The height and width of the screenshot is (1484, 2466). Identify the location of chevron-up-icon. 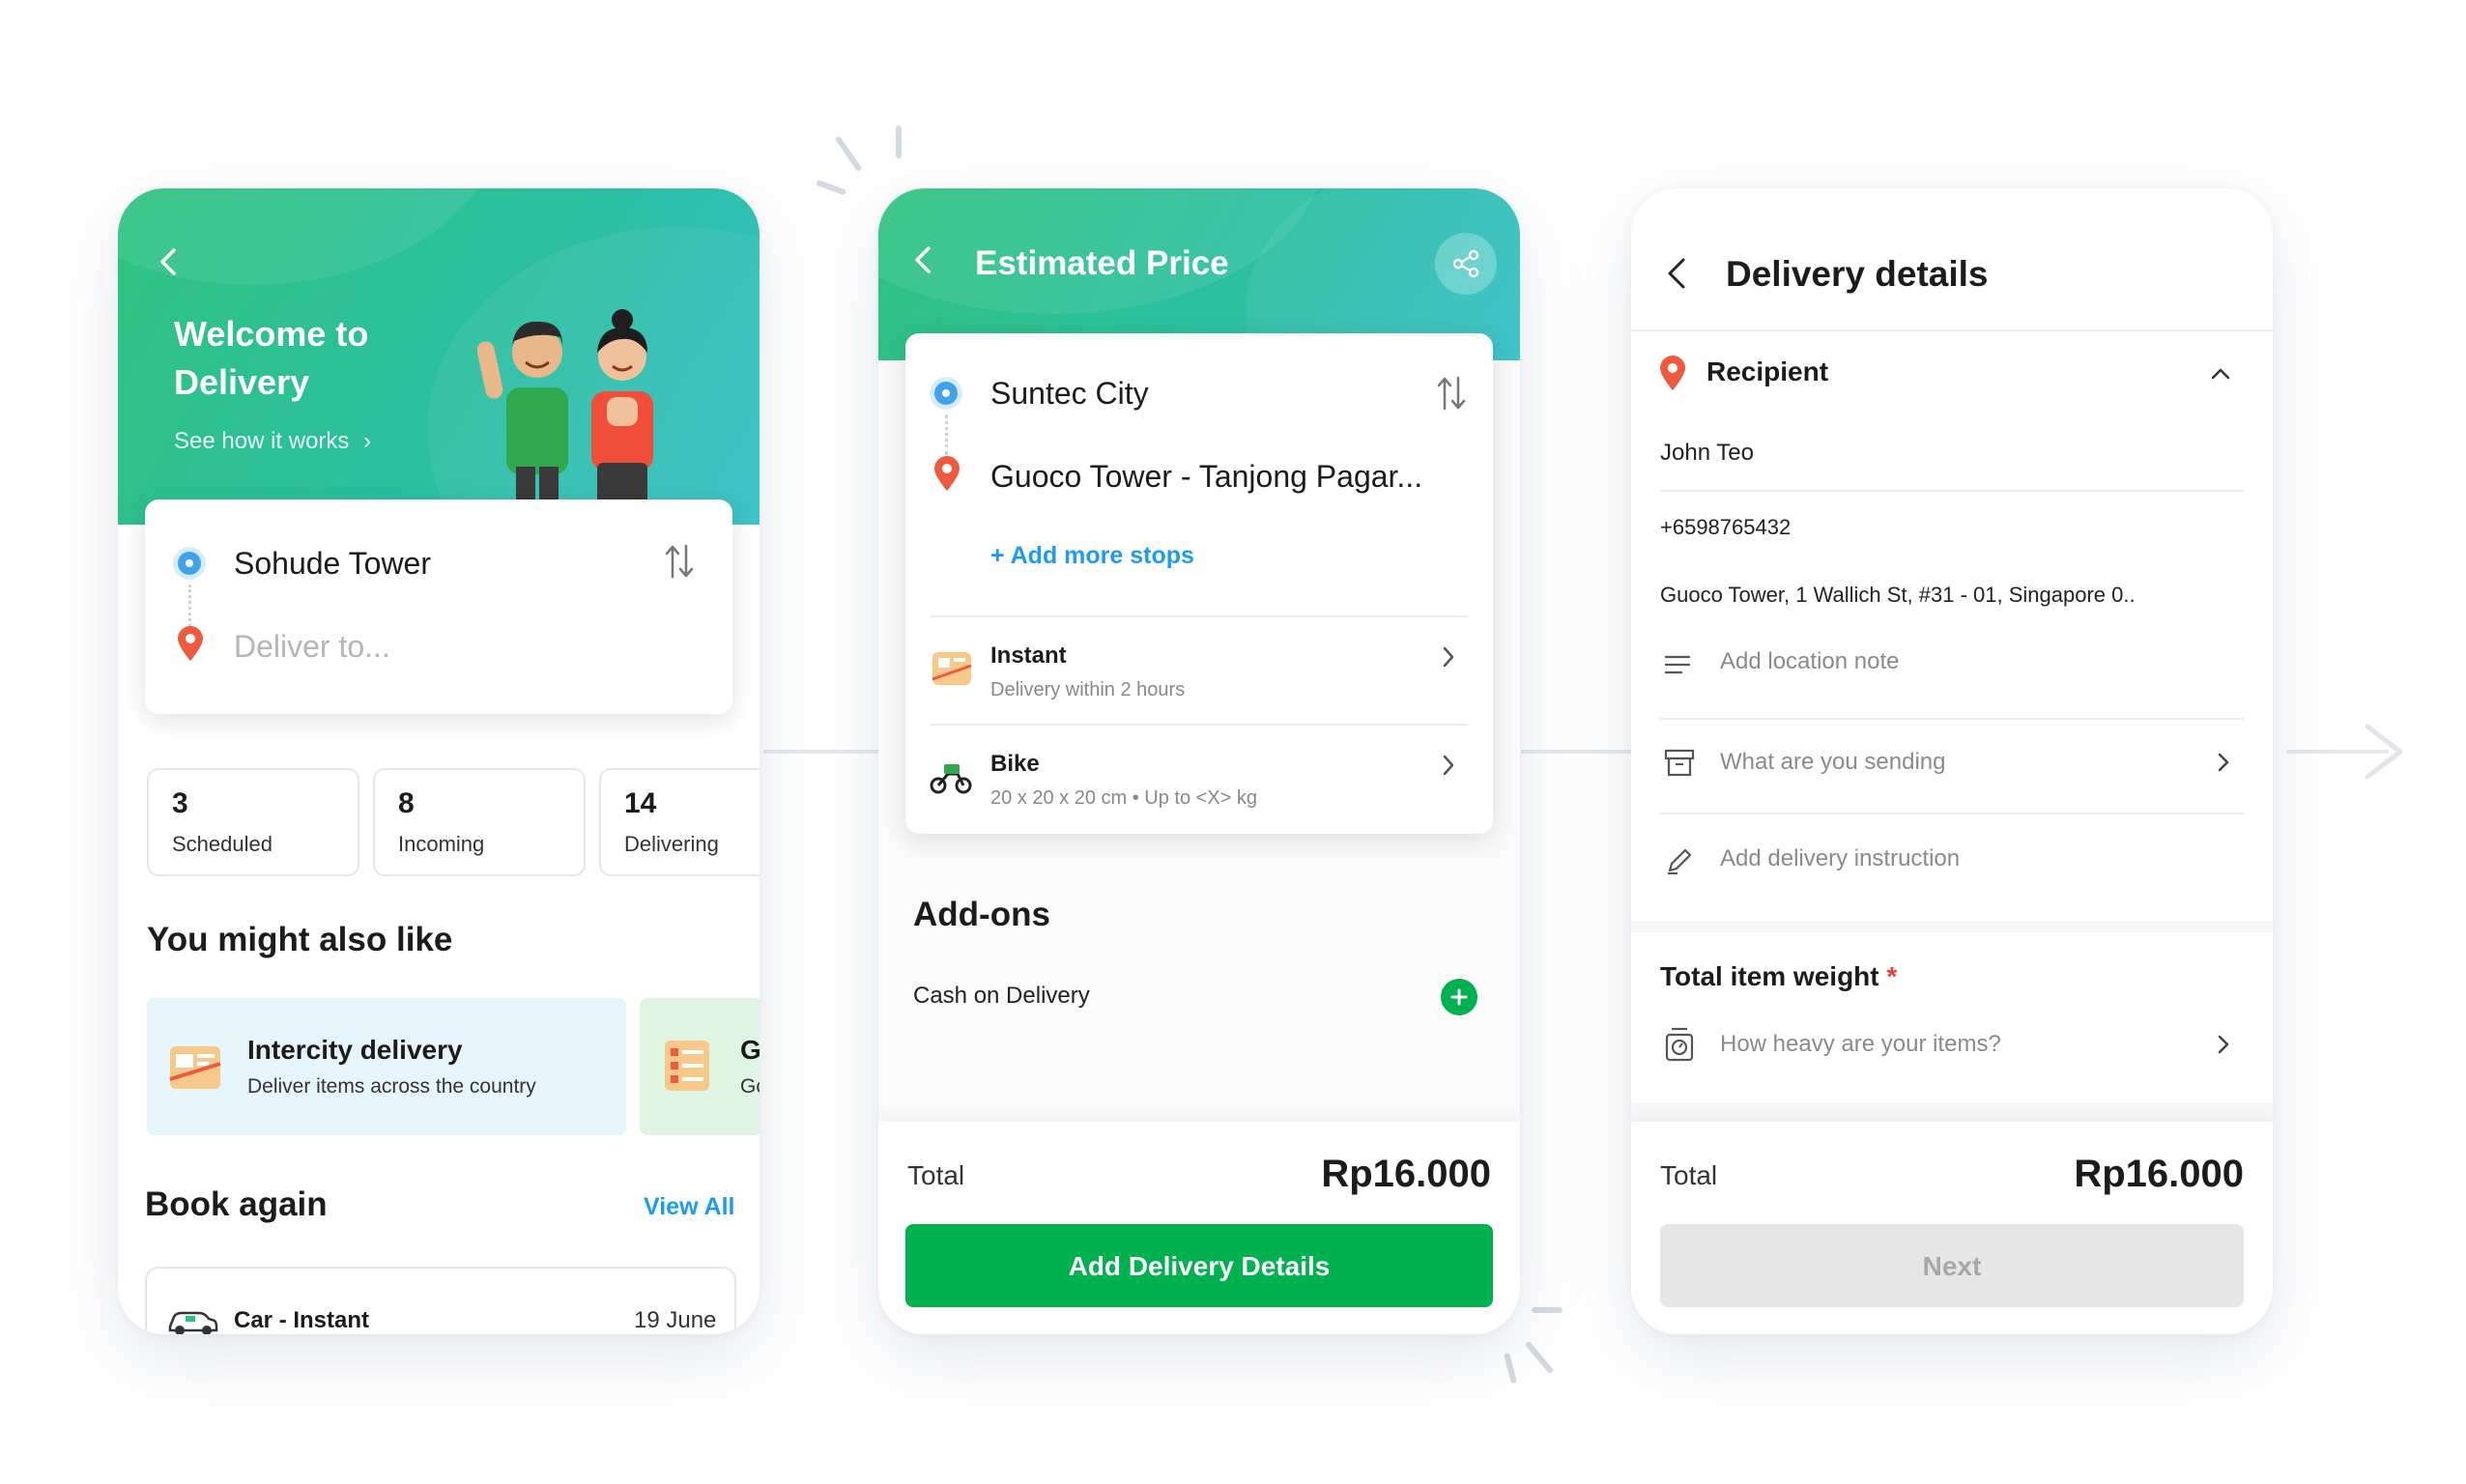
(2220, 374).